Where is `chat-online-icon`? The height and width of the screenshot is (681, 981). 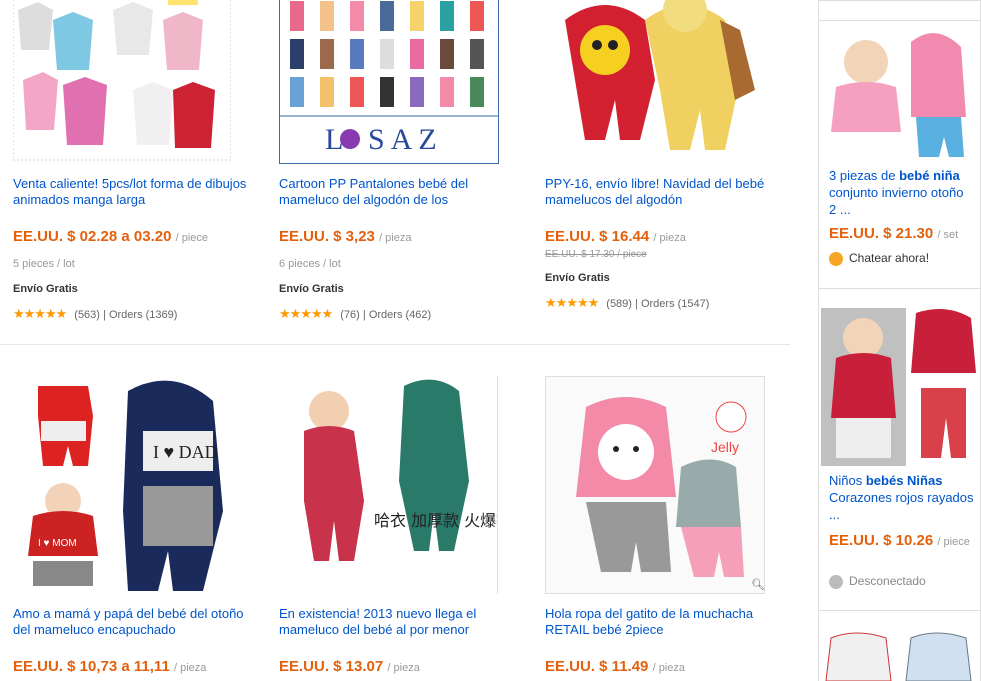
chat-online-icon is located at coordinates (836, 258).